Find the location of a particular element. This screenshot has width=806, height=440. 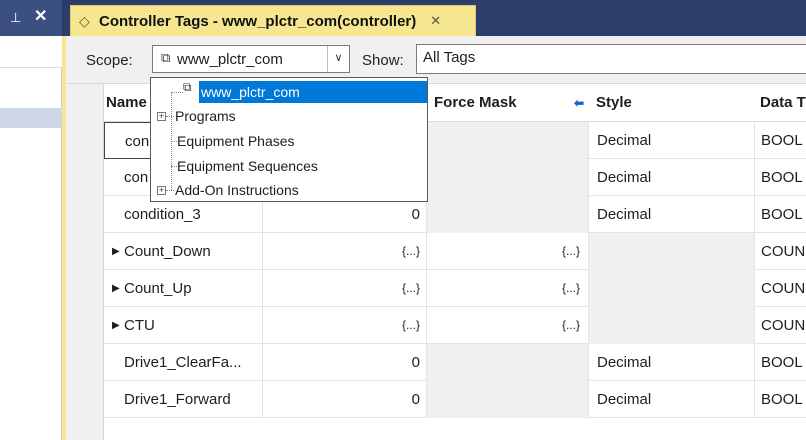

tag-name-cell: ▶ Count_Down is located at coordinates (183, 251).